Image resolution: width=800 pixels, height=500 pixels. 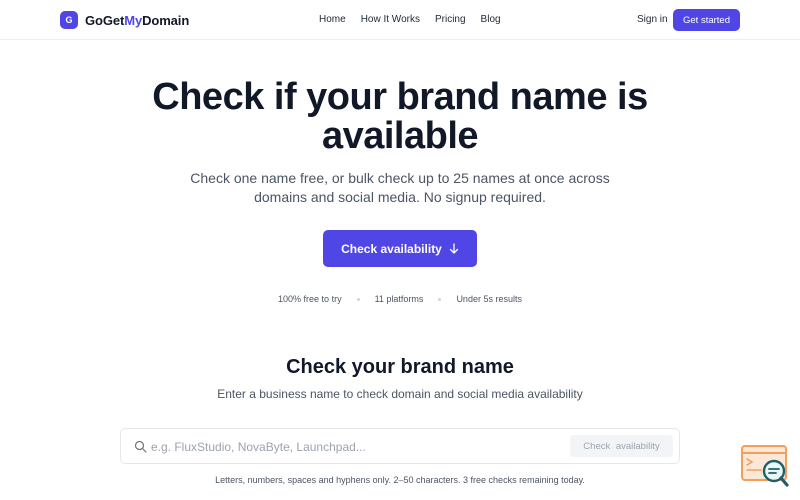 What do you see at coordinates (450, 20) in the screenshot?
I see `nav-pricing: Pricing` at bounding box center [450, 20].